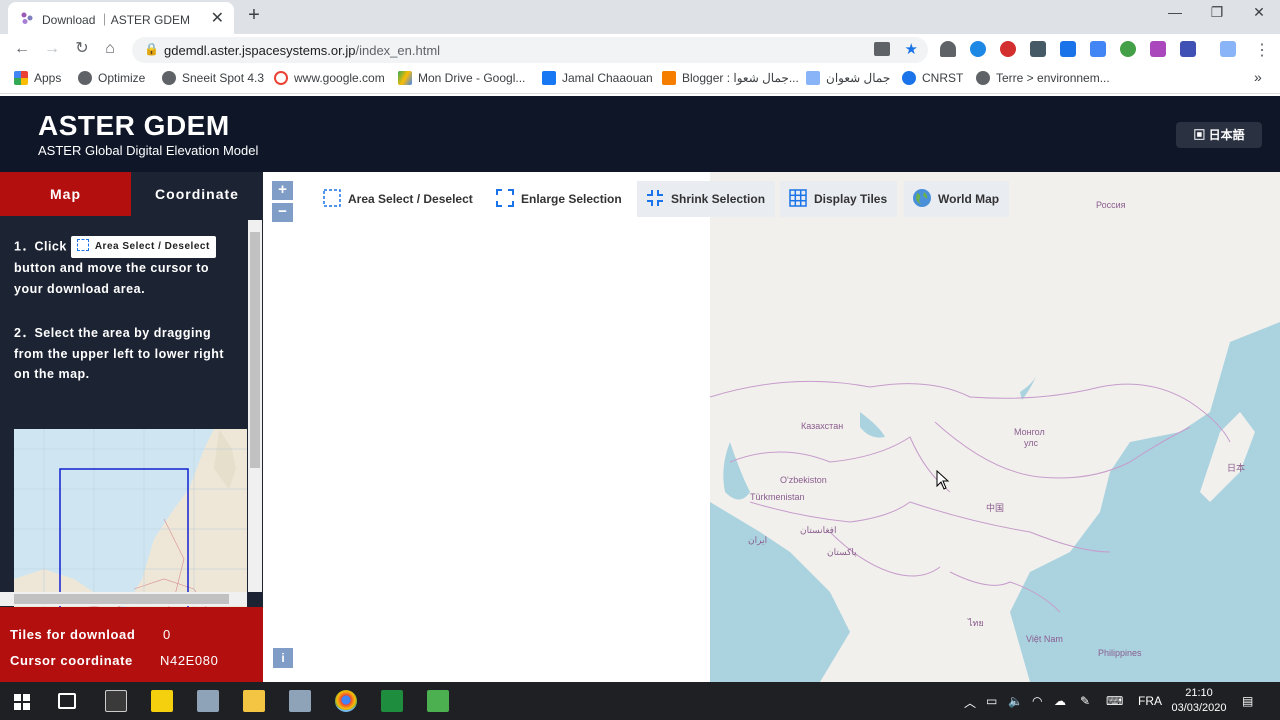 The height and width of the screenshot is (720, 1280). Describe the element at coordinates (52, 49) in the screenshot. I see `forward-icon: →` at that location.